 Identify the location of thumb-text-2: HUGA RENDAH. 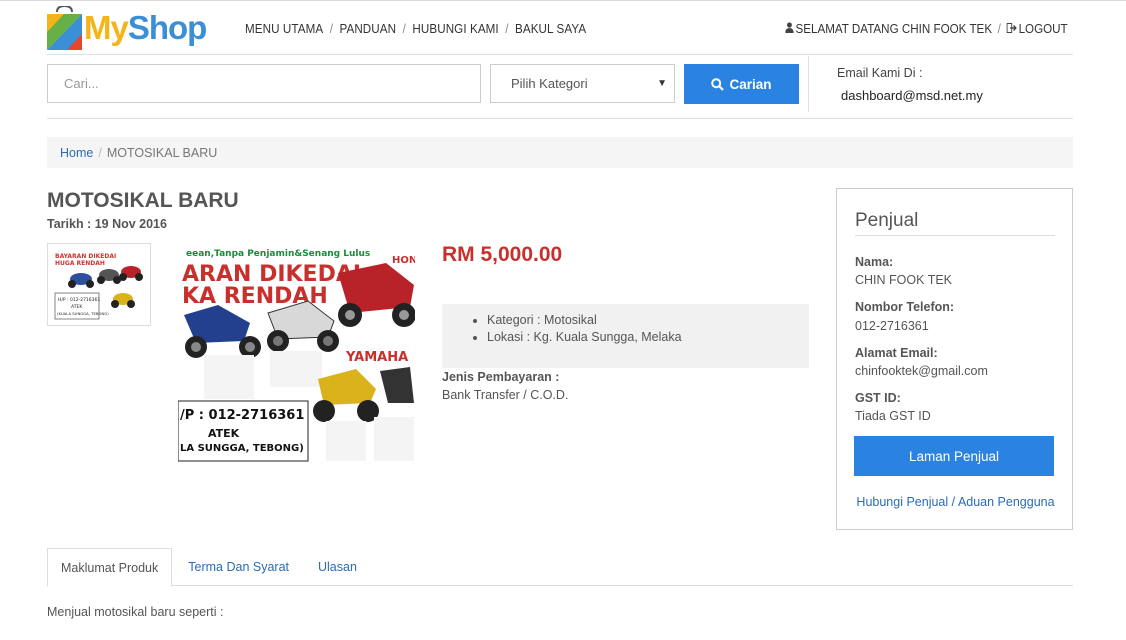
(80, 263).